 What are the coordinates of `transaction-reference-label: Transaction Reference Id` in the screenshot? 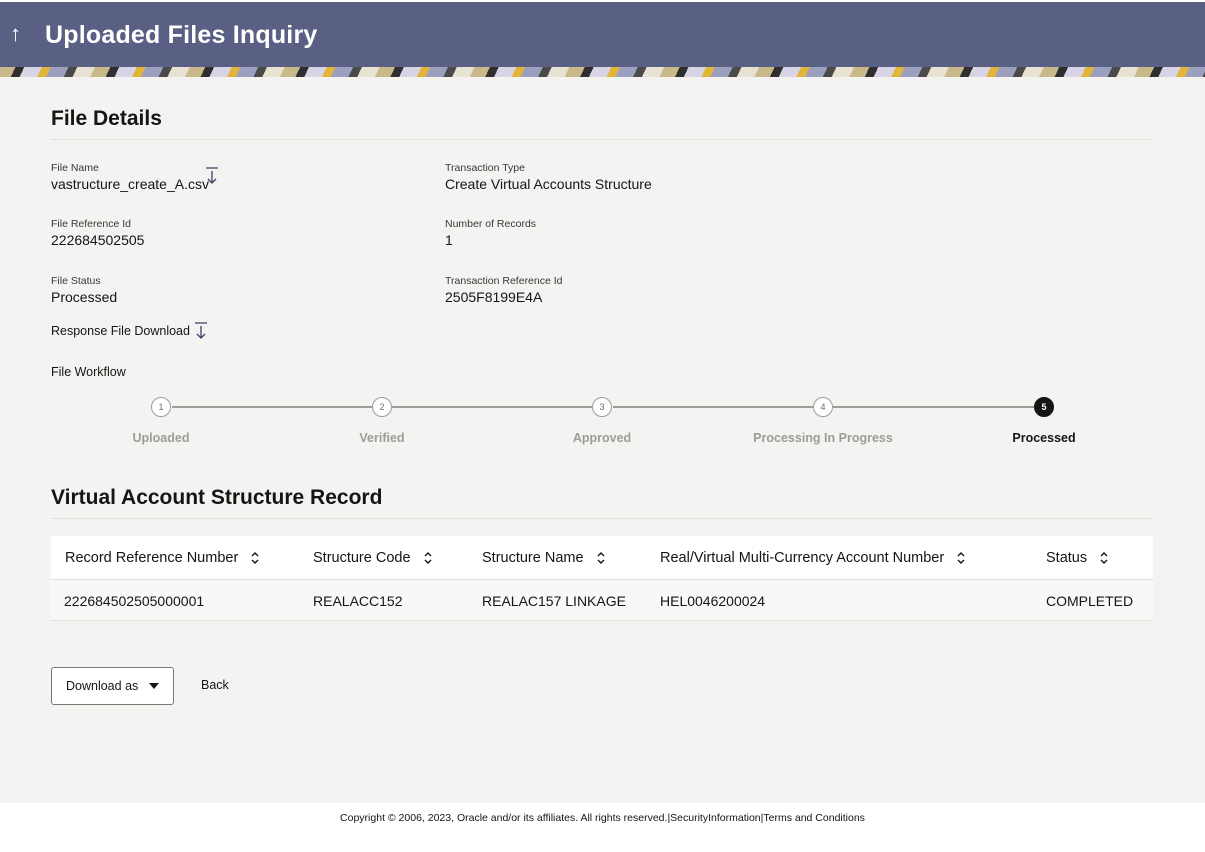 It's located at (504, 281).